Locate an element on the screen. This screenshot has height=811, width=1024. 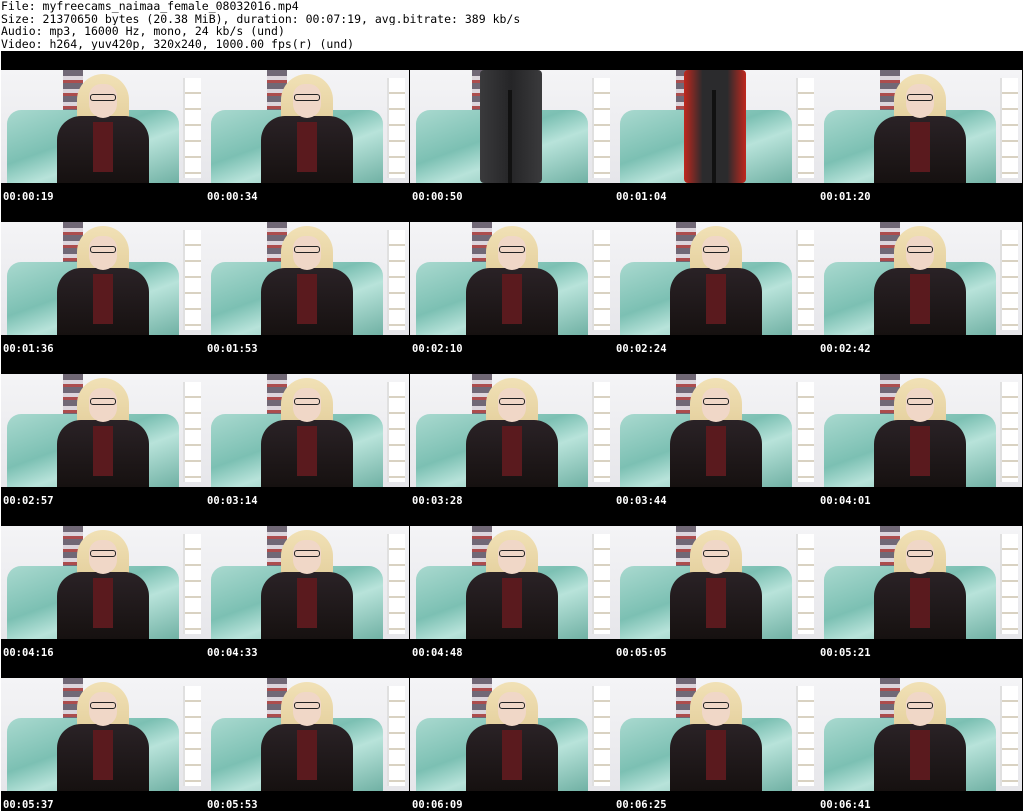
thumbnail-cell: 00:05:21 is located at coordinates (920, 583).